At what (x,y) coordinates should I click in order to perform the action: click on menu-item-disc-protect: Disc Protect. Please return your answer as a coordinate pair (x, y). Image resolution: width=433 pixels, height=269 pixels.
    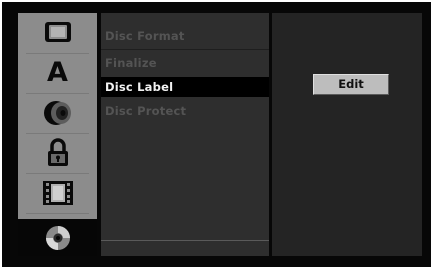
    Looking at the image, I should click on (185, 111).